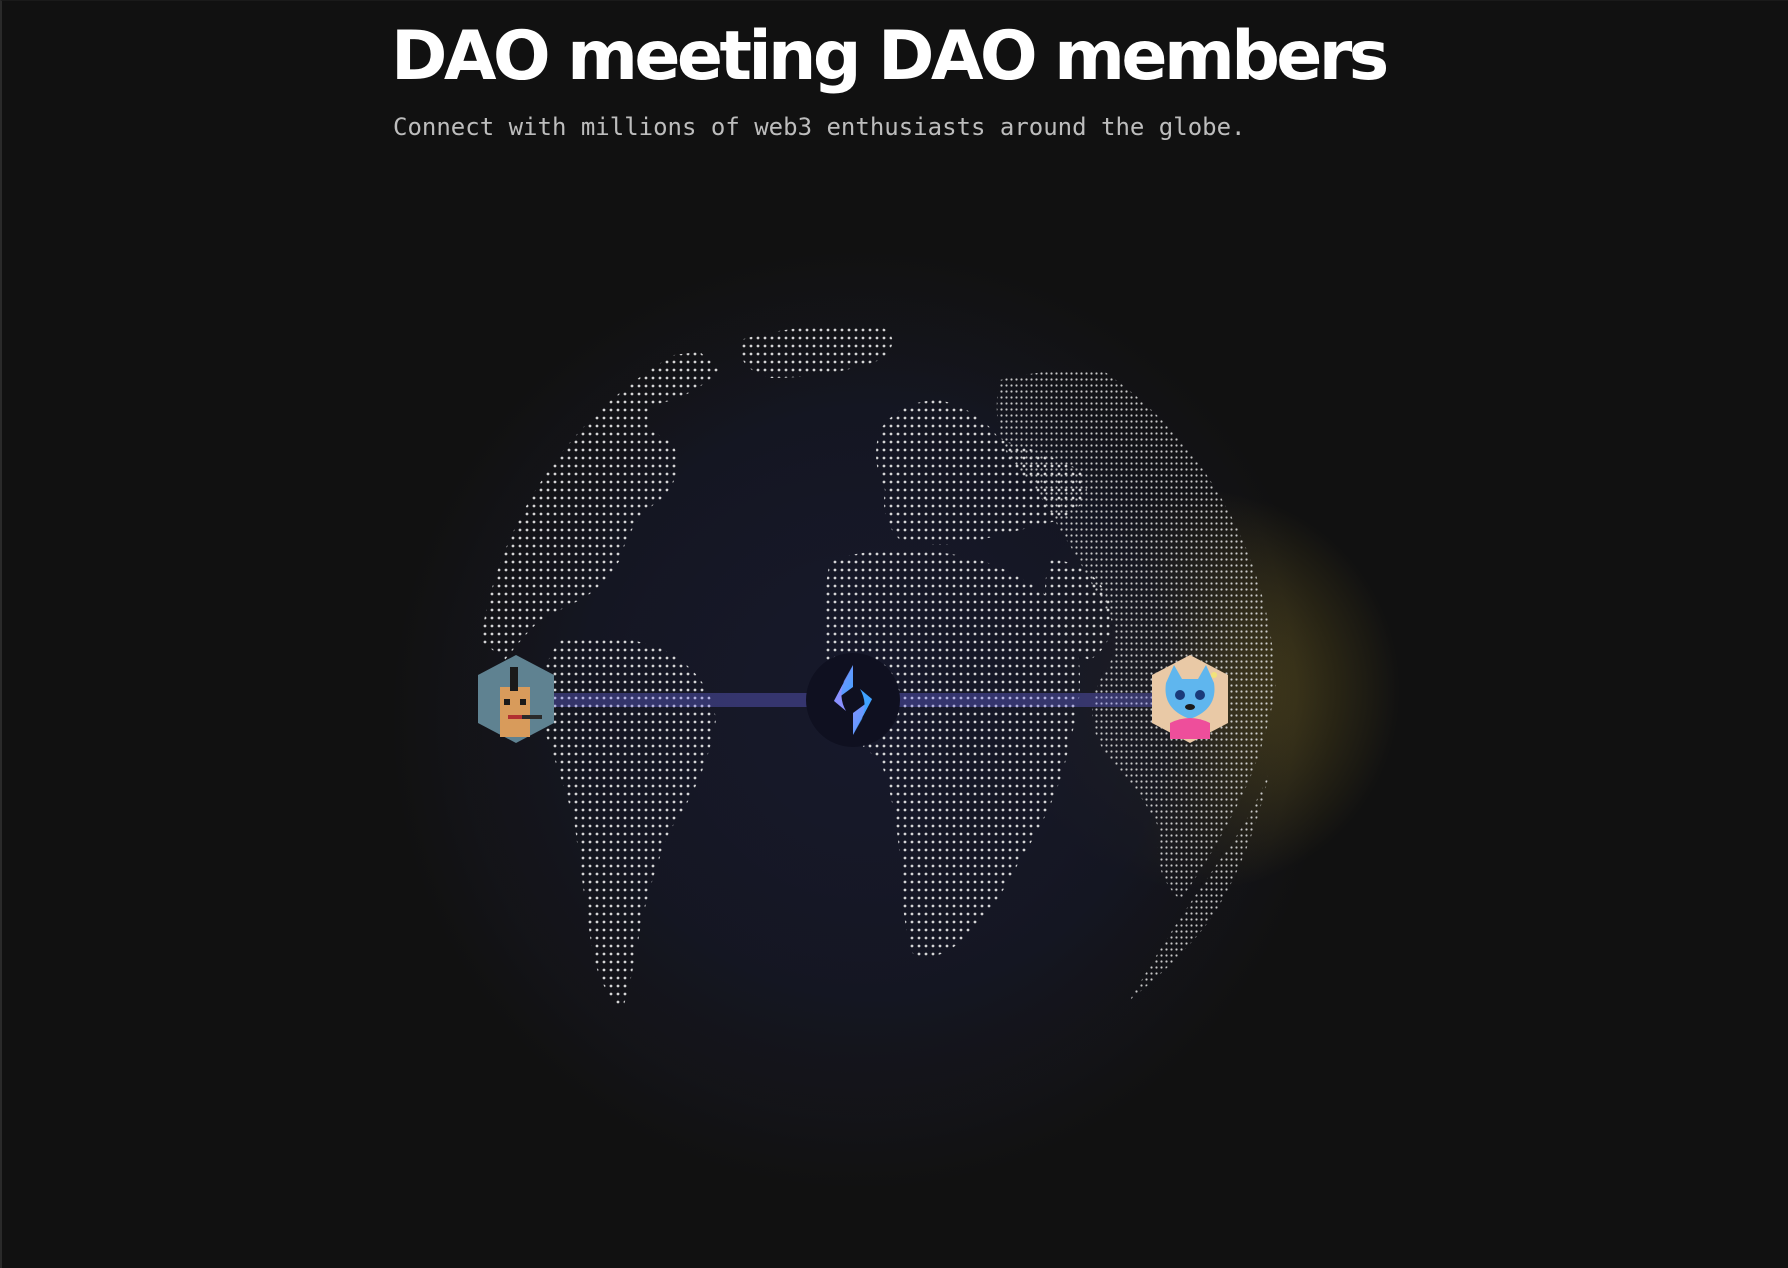 Image resolution: width=1788 pixels, height=1268 pixels. What do you see at coordinates (1190, 699) in the screenshot?
I see `blue-cat-avatar-icon` at bounding box center [1190, 699].